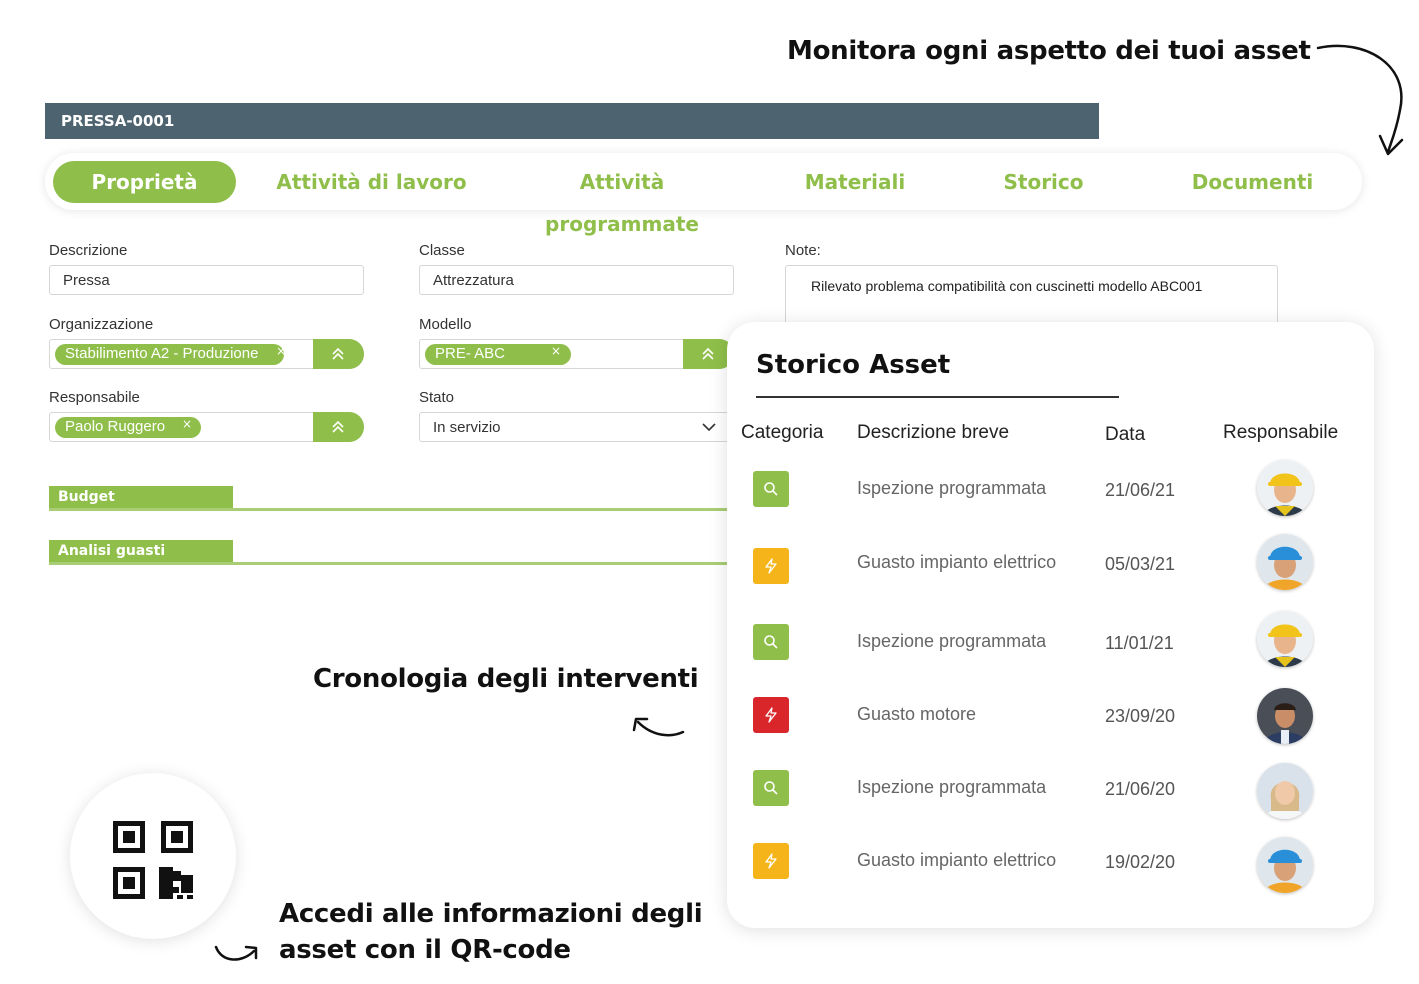 This screenshot has height=984, width=1419. I want to click on responsabile-chip: Paolo Ruggero, so click(128, 427).